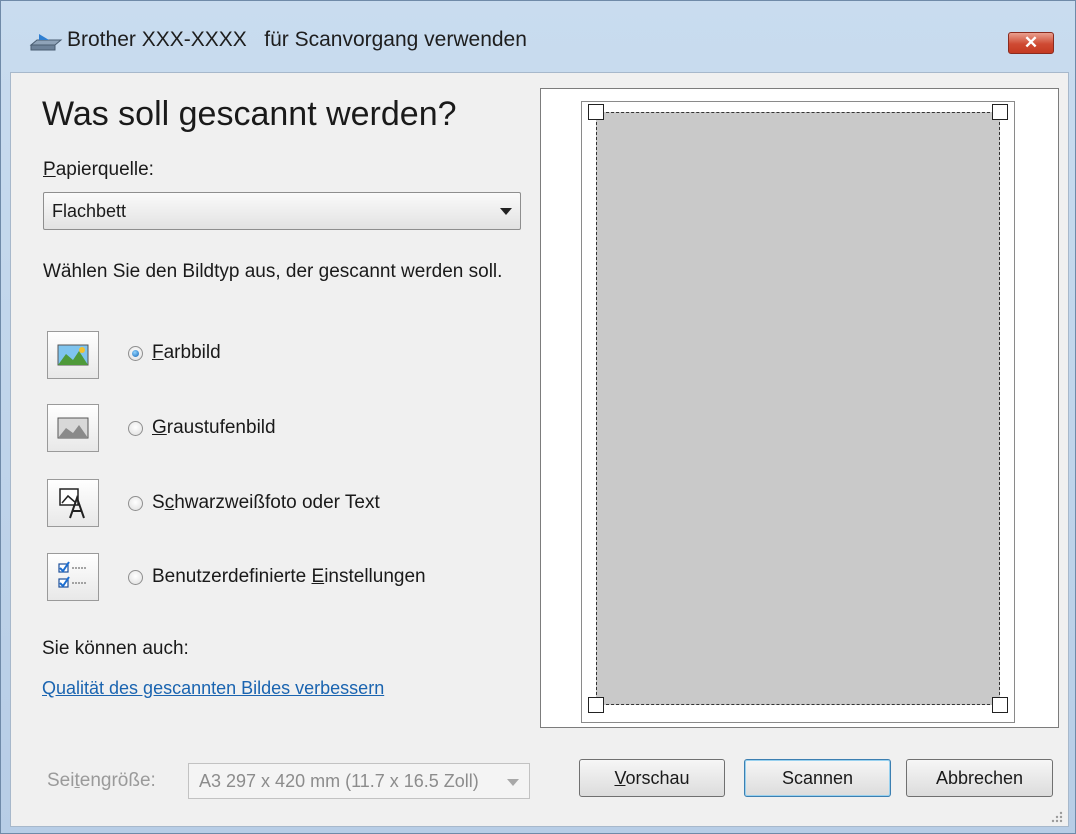 The width and height of the screenshot is (1076, 834). I want to click on resize-handle-top-left, so click(596, 112).